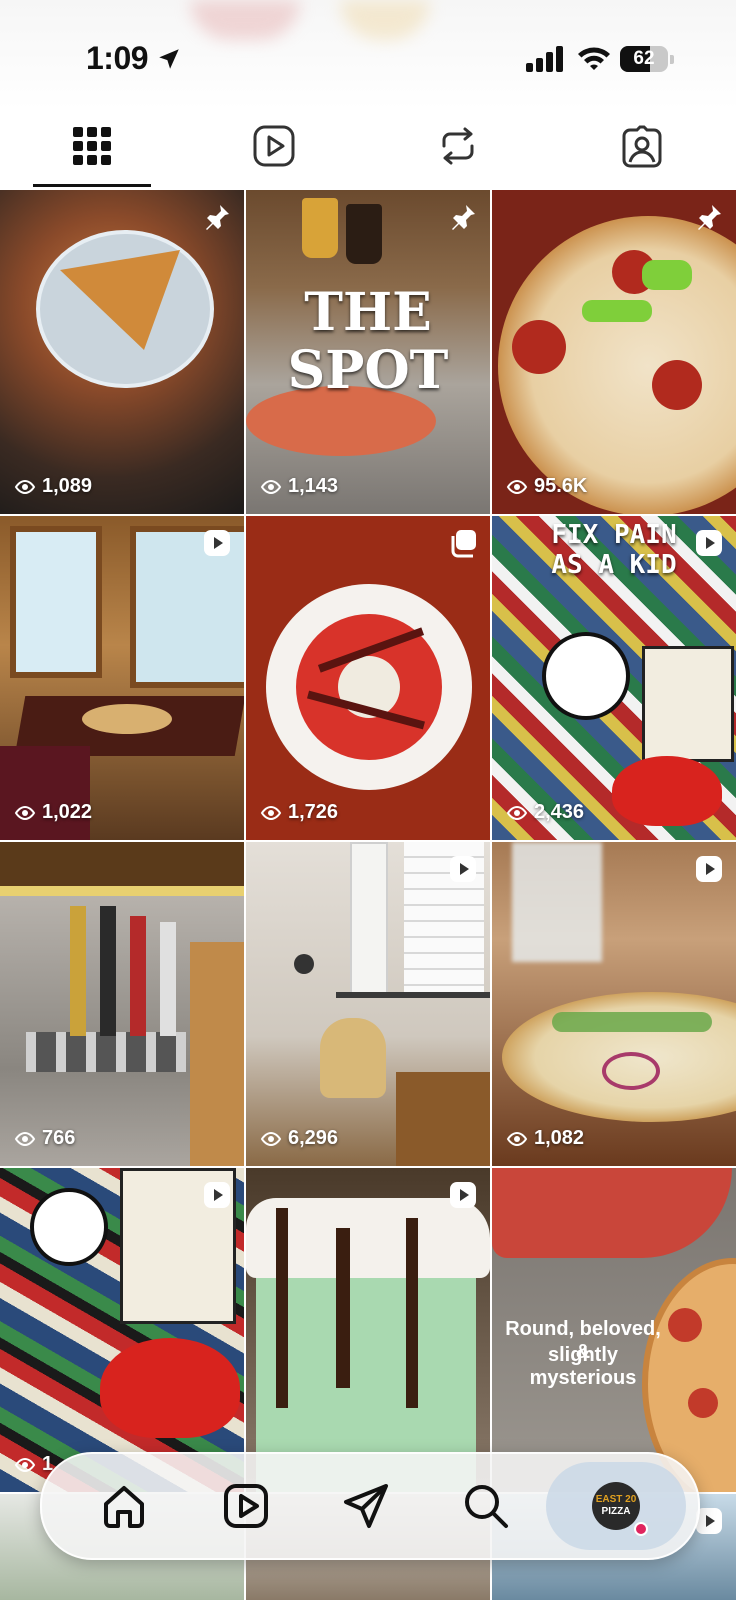 Image resolution: width=736 pixels, height=1600 pixels. I want to click on post-tile: THE SPOT 1,143, so click(368, 352).